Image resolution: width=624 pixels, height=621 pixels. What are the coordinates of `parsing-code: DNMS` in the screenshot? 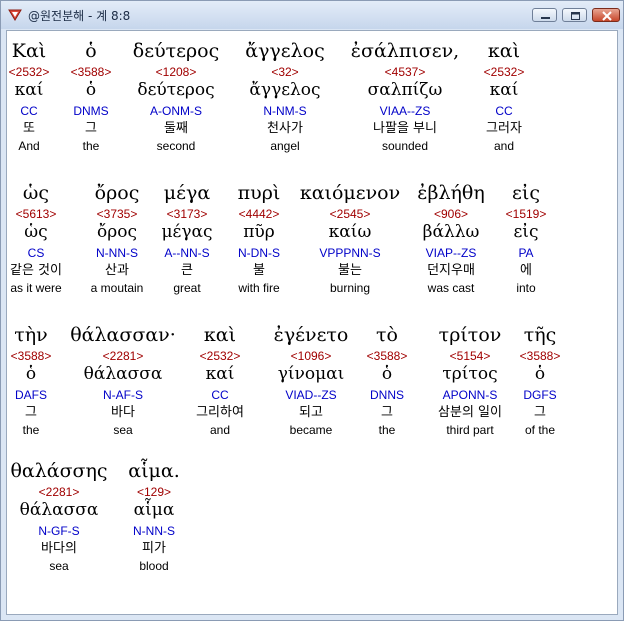 It's located at (91, 111).